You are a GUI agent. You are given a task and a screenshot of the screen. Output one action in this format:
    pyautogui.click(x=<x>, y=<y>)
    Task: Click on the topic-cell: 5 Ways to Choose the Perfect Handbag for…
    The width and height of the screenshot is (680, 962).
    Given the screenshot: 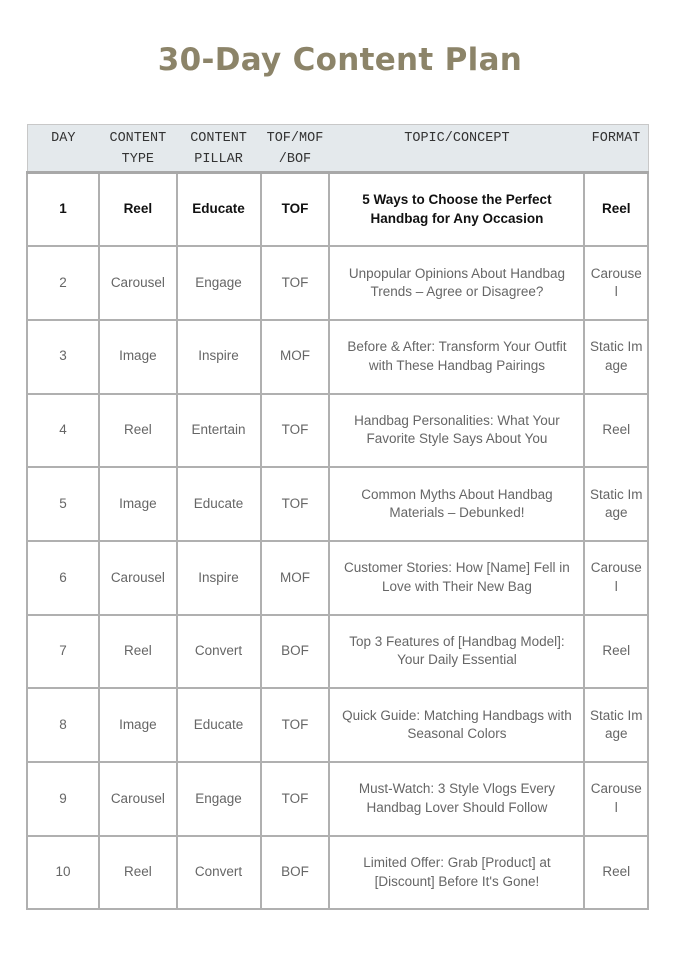 What is the action you would take?
    pyautogui.click(x=457, y=209)
    